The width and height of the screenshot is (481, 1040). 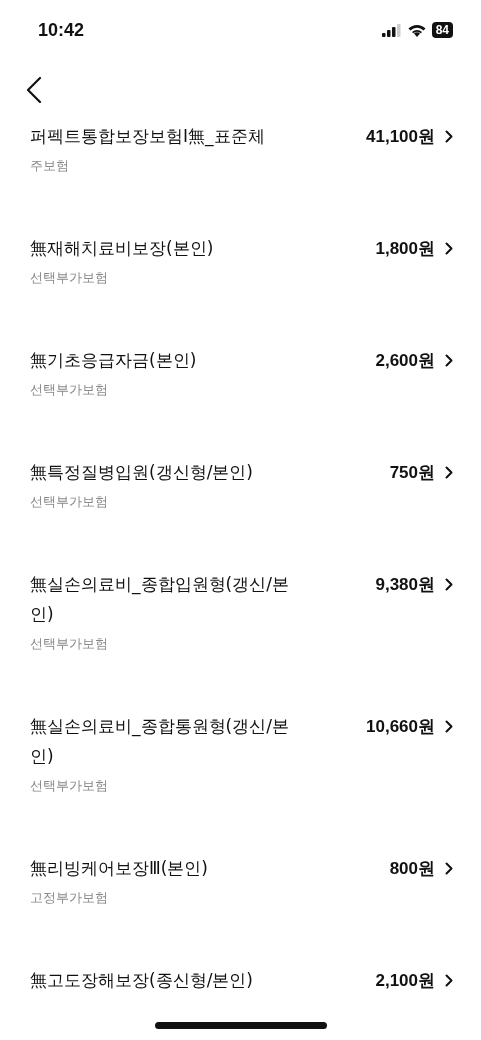 What do you see at coordinates (241, 513) in the screenshot?
I see `coverage-item: 無특정질병입원(갱신형/본인) 선택부가보험 750원` at bounding box center [241, 513].